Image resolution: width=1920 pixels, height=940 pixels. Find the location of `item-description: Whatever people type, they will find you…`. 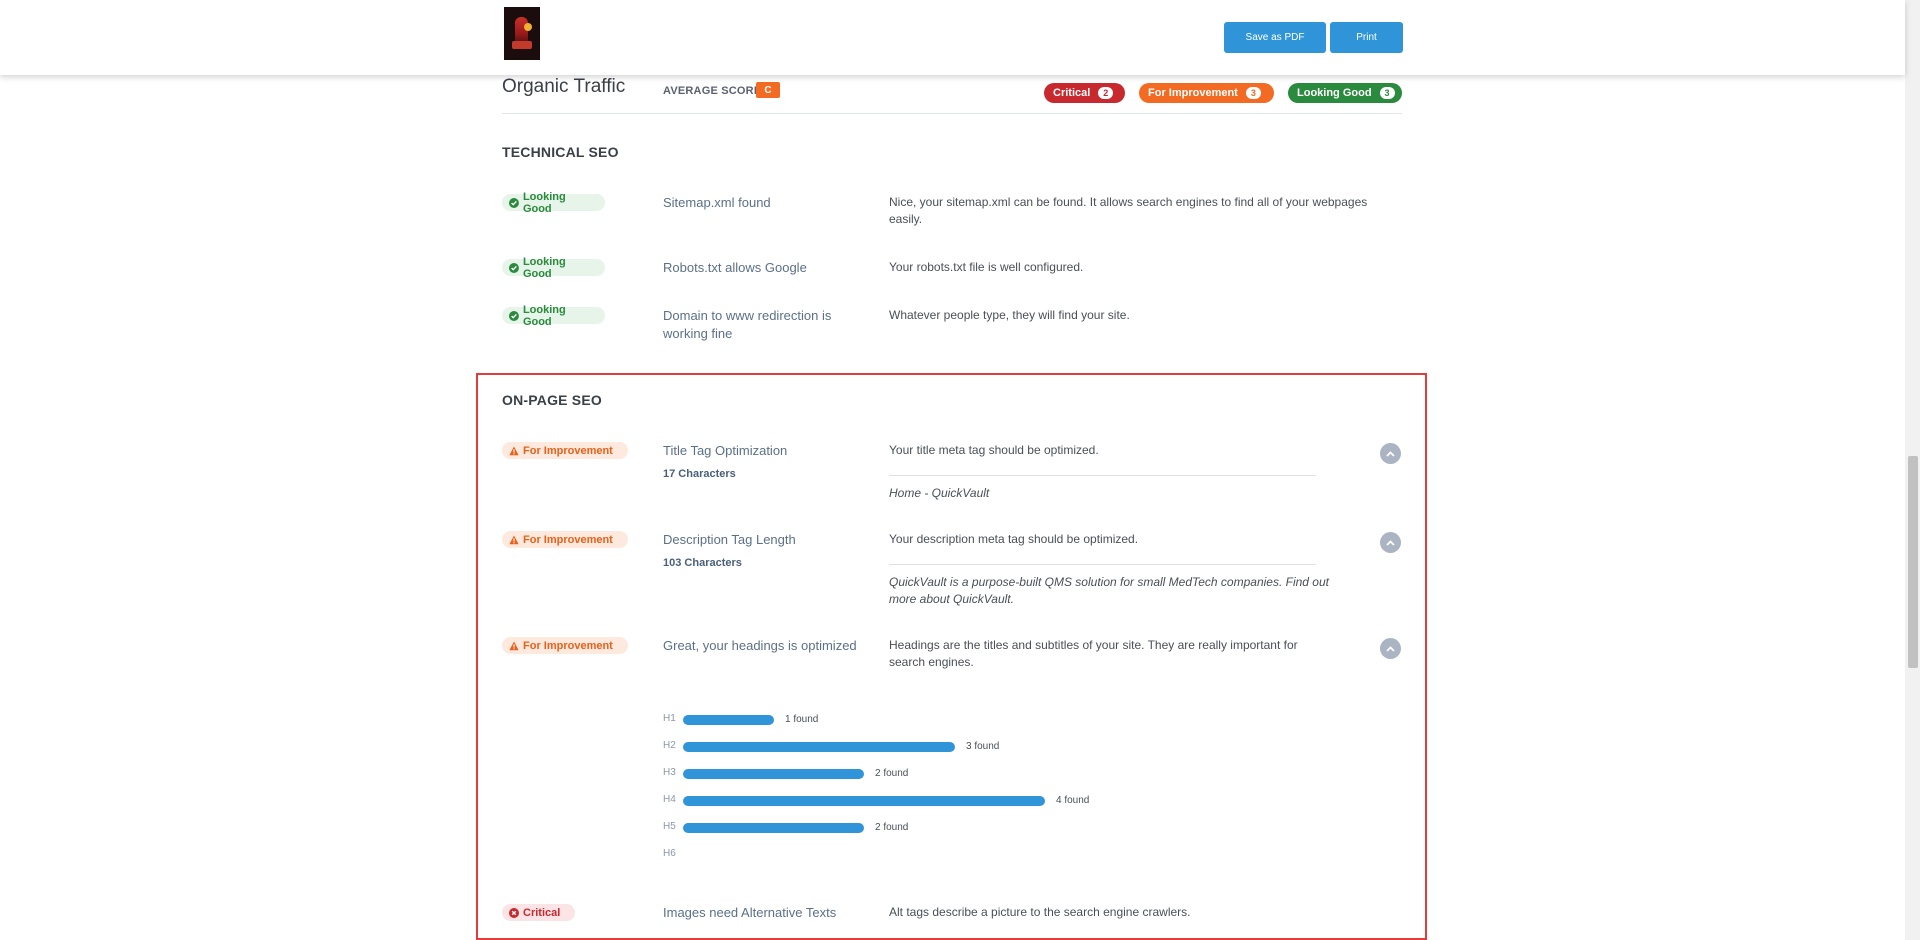

item-description: Whatever people type, they will find you… is located at coordinates (1009, 315).